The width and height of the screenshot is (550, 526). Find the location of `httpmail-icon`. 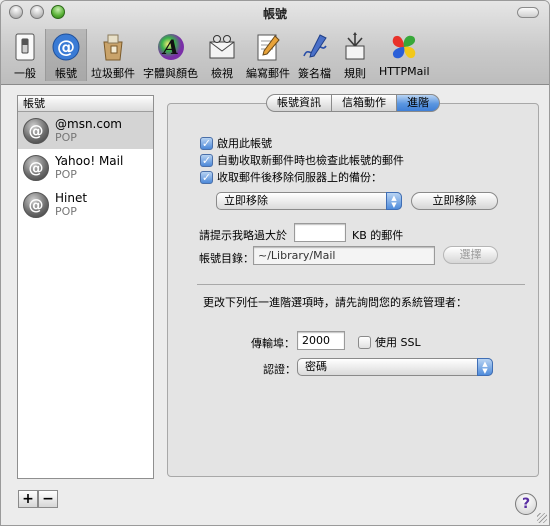

httpmail-icon is located at coordinates (404, 47).